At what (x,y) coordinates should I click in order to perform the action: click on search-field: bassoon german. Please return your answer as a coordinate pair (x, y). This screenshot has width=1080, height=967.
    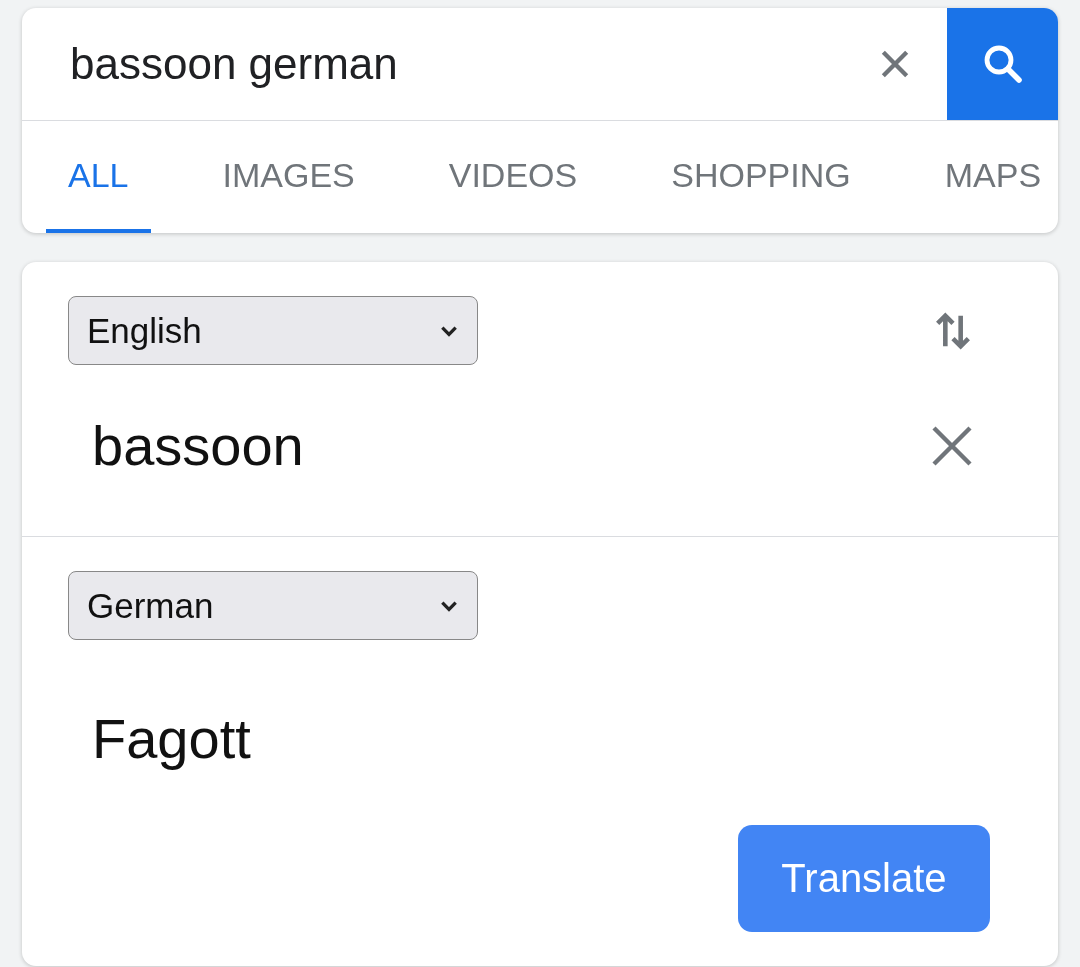
    Looking at the image, I should click on (448, 64).